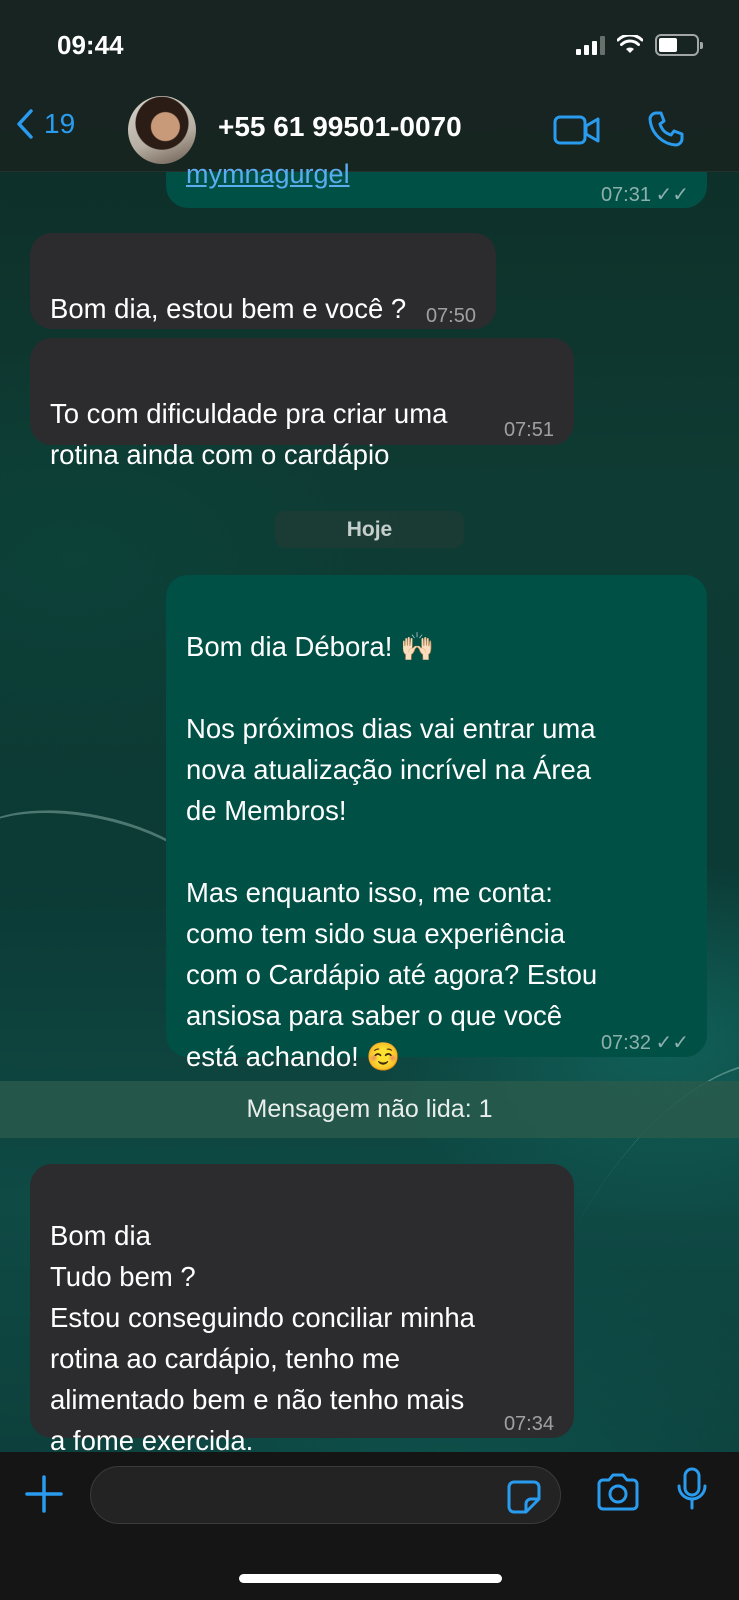 This screenshot has height=1600, width=739. What do you see at coordinates (340, 127) in the screenshot?
I see `contact-name: +55 61 99501-0070` at bounding box center [340, 127].